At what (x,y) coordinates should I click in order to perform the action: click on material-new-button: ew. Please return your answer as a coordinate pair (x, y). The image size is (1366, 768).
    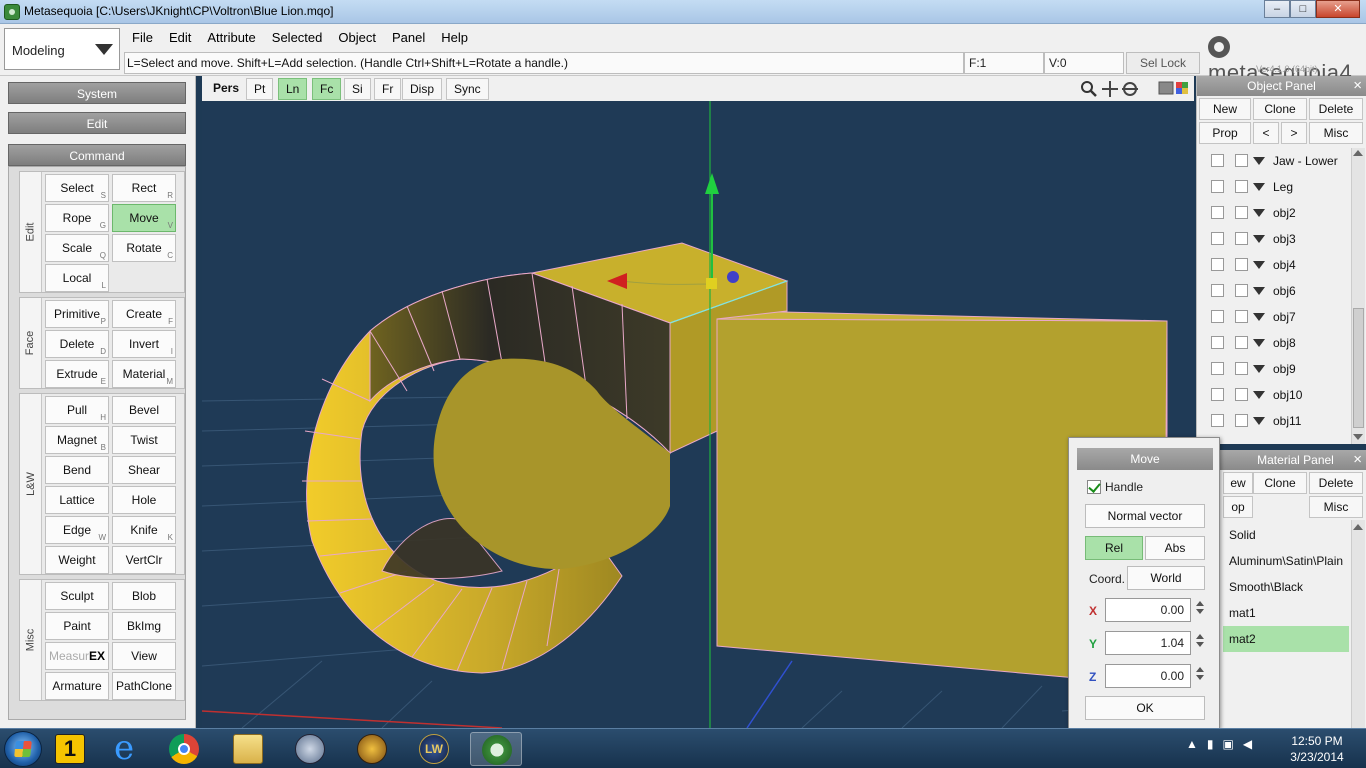
    Looking at the image, I should click on (1238, 483).